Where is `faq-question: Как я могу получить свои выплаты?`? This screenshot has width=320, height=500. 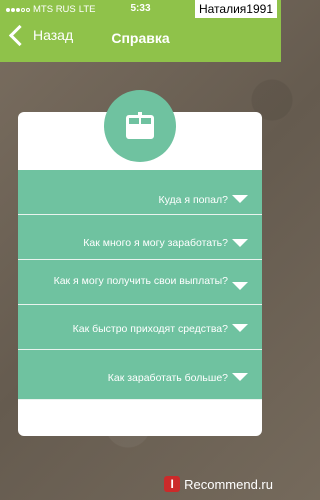
faq-question: Как я могу получить свои выплаты? is located at coordinates (140, 281).